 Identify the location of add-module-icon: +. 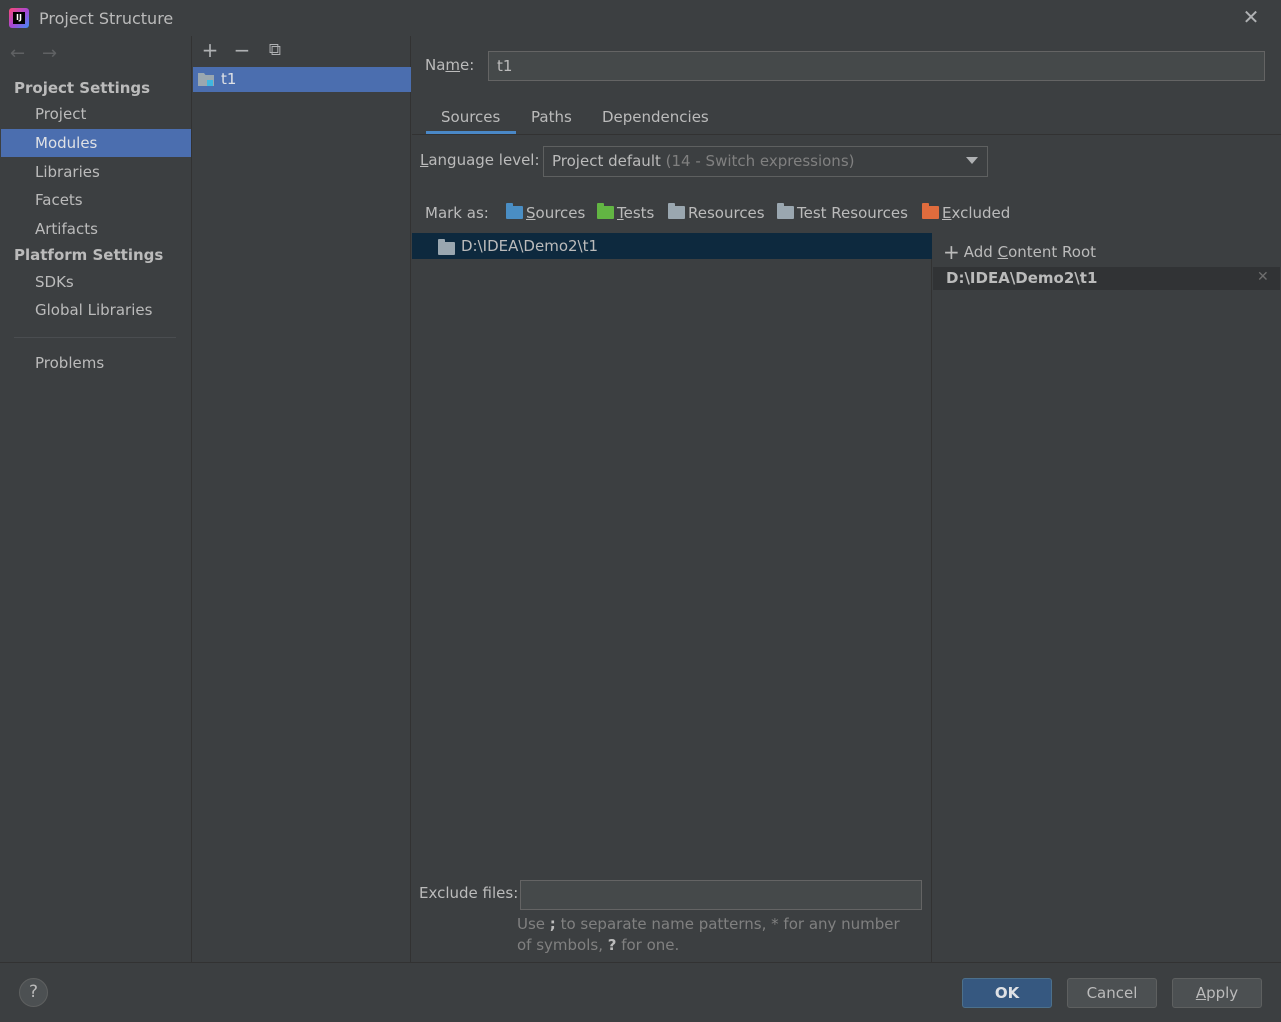
(210, 51).